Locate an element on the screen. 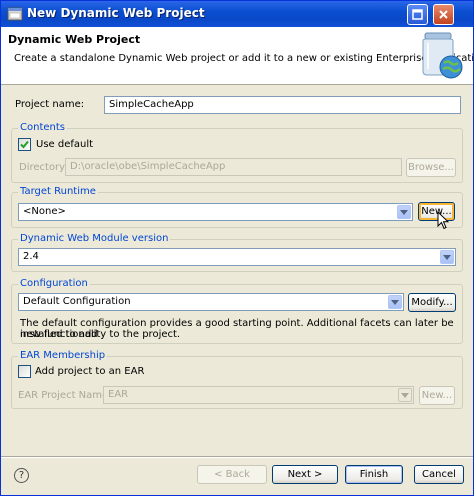  help-icon: ? is located at coordinates (21, 475).